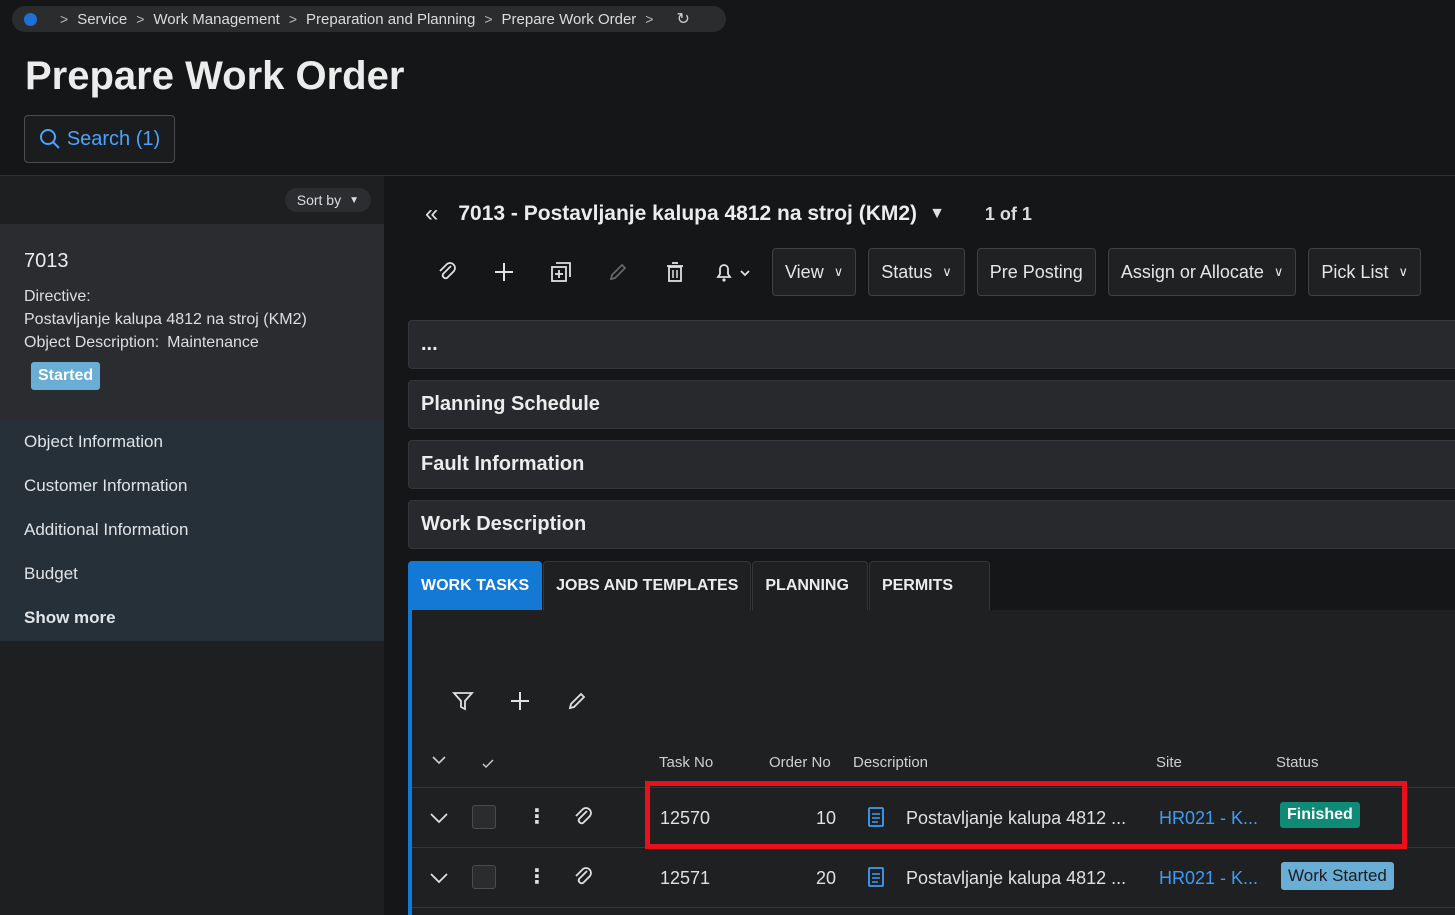 This screenshot has height=915, width=1455. I want to click on show-more-link: Show more, so click(192, 618).